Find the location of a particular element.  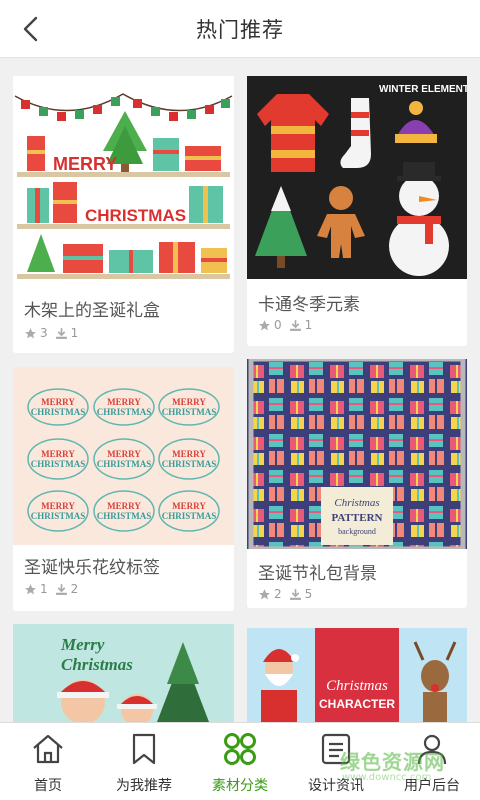

like-count: 2 is located at coordinates (278, 594).